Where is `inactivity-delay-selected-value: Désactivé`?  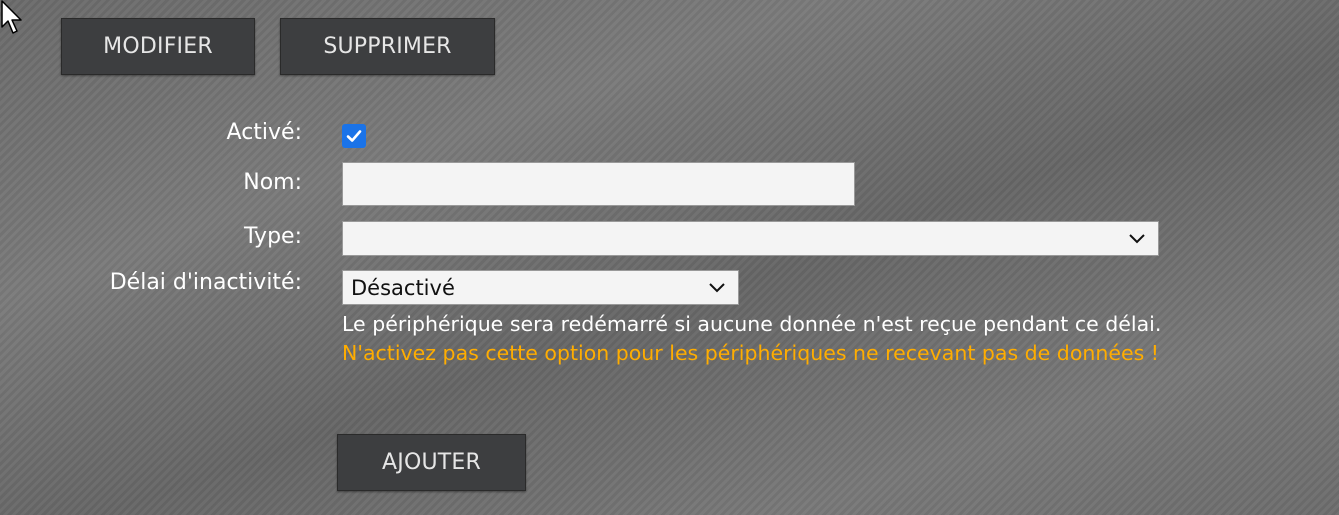 inactivity-delay-selected-value: Désactivé is located at coordinates (403, 287).